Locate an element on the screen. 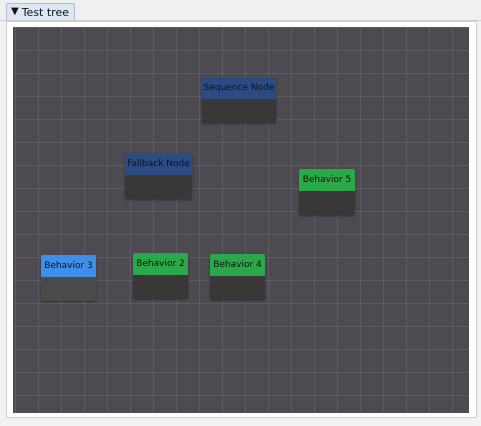 This screenshot has width=481, height=426. node-header: Fallback Node is located at coordinates (158, 164).